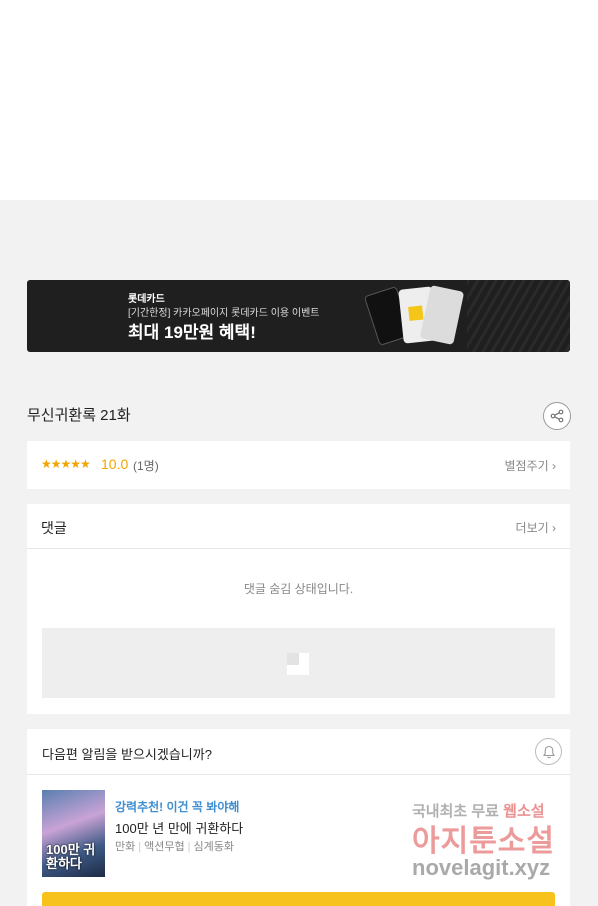 The width and height of the screenshot is (598, 906). What do you see at coordinates (73, 833) in the screenshot?
I see `recommended-cover-image: 100만 귀환하다` at bounding box center [73, 833].